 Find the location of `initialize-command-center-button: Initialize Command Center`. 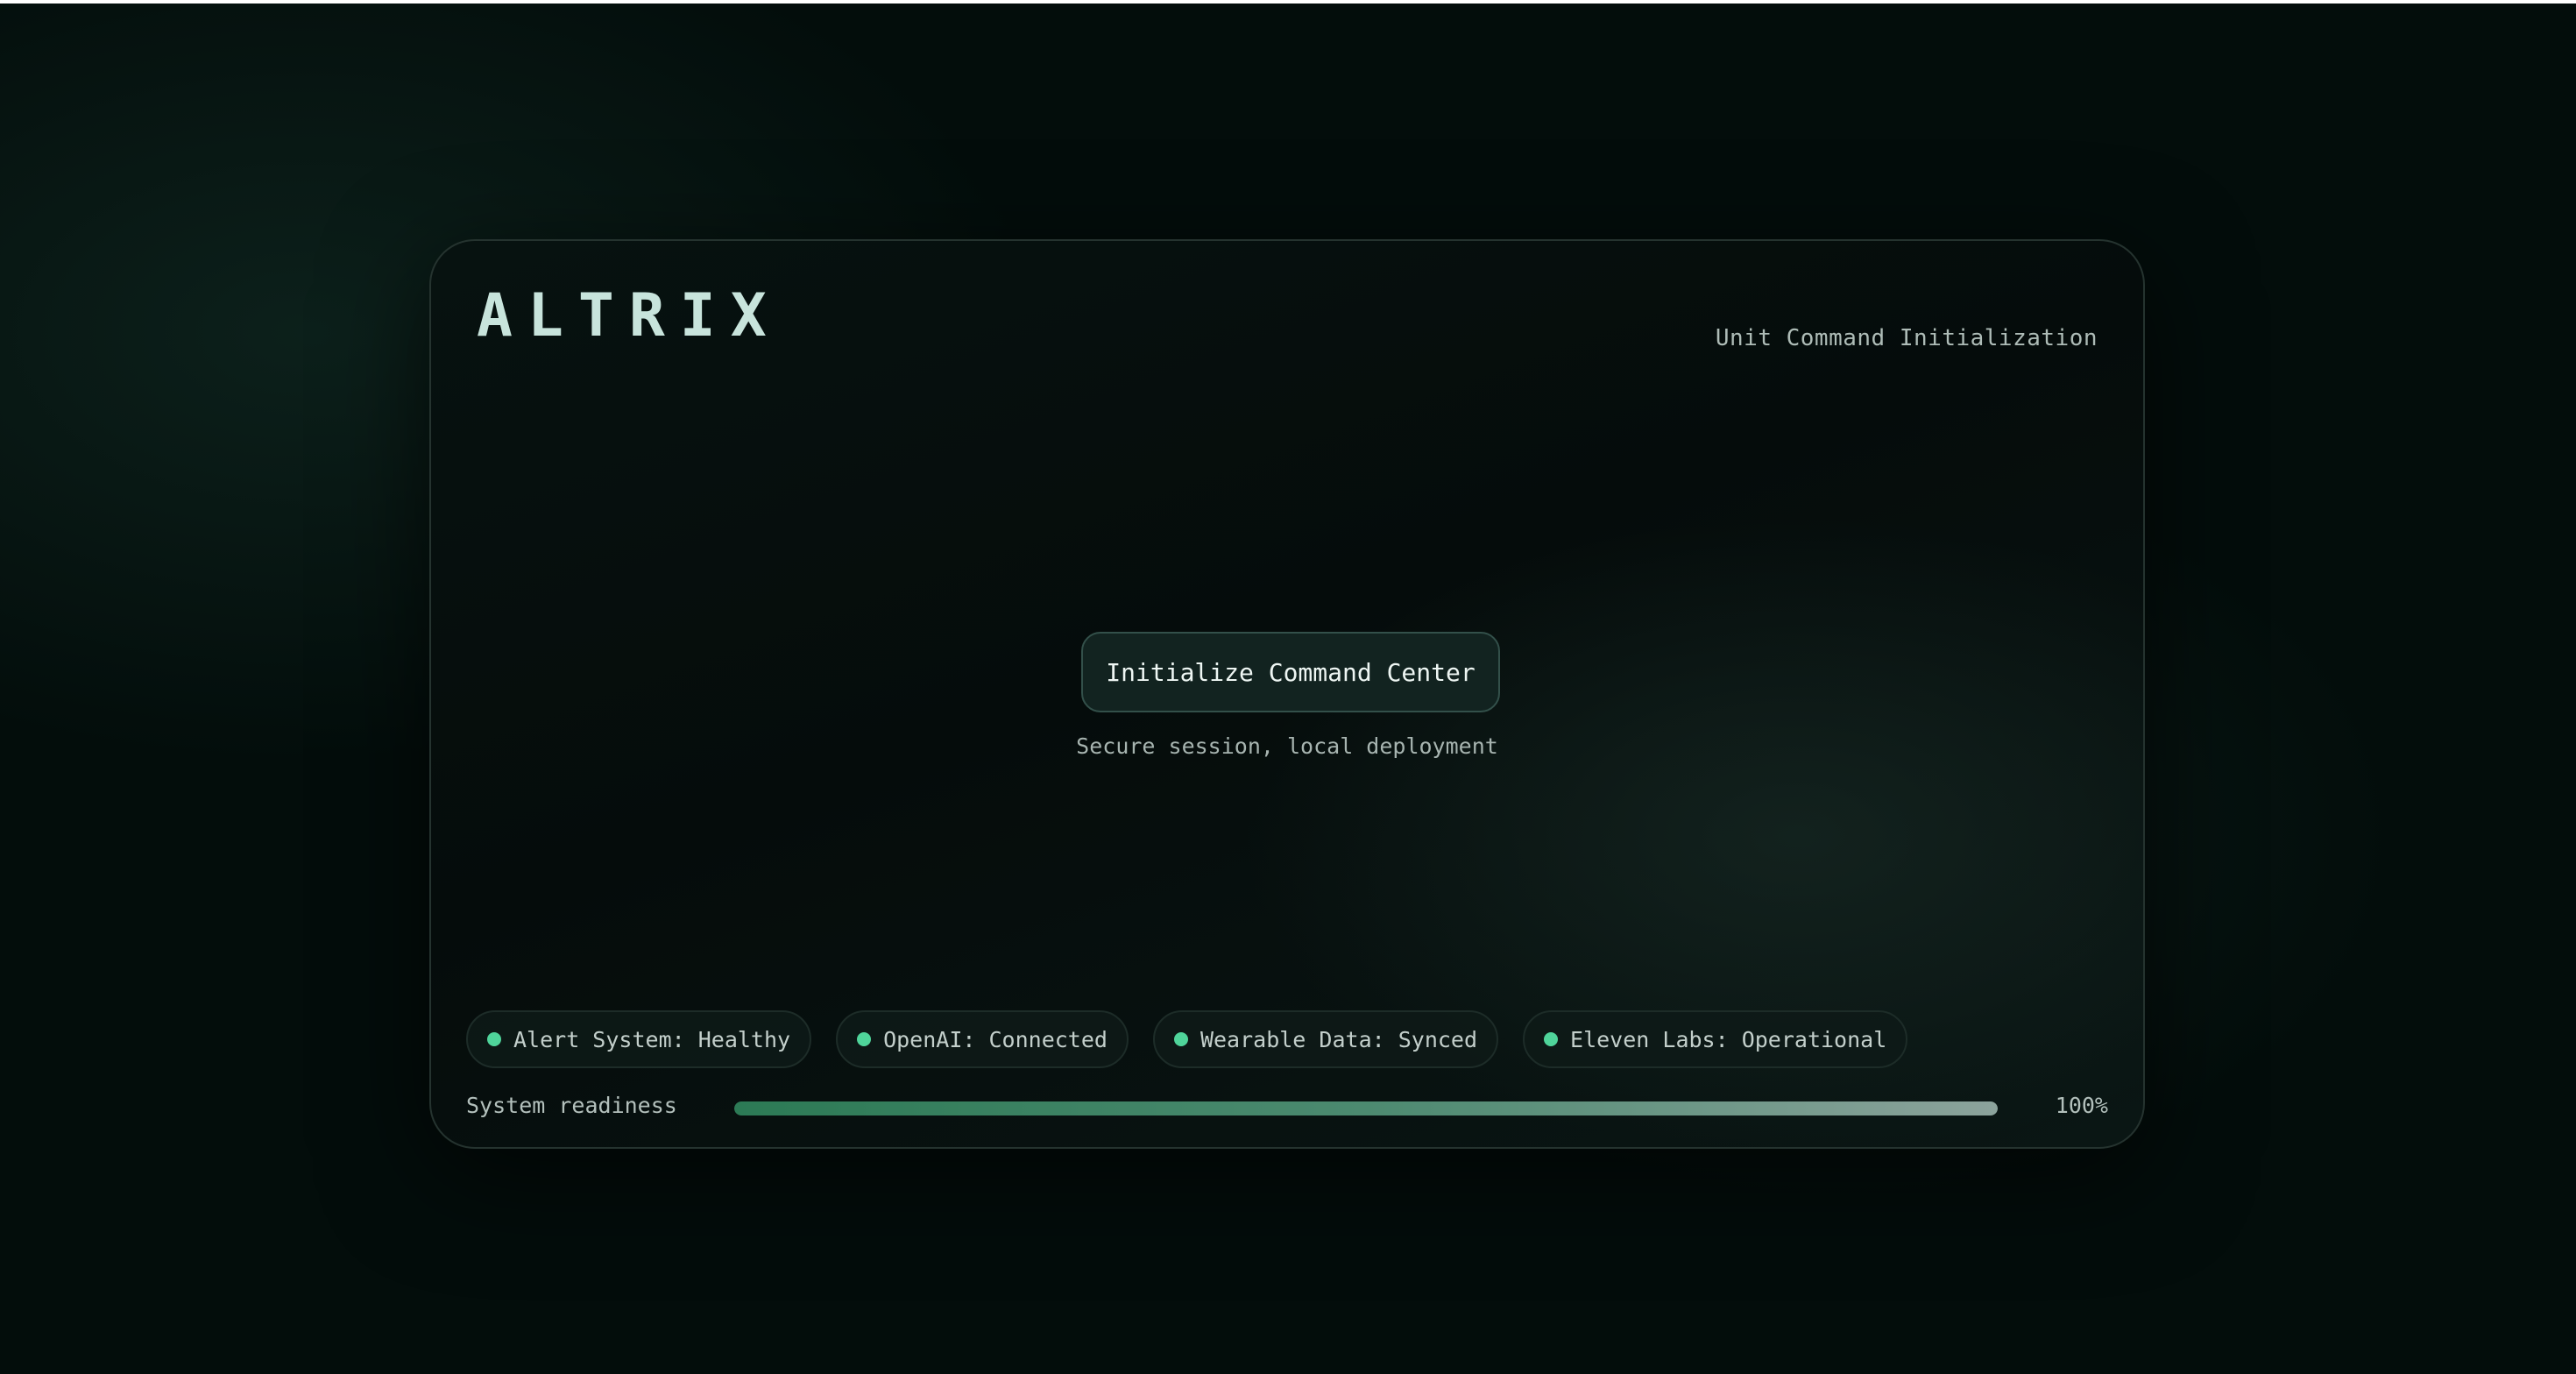

initialize-command-center-button: Initialize Command Center is located at coordinates (1290, 672).